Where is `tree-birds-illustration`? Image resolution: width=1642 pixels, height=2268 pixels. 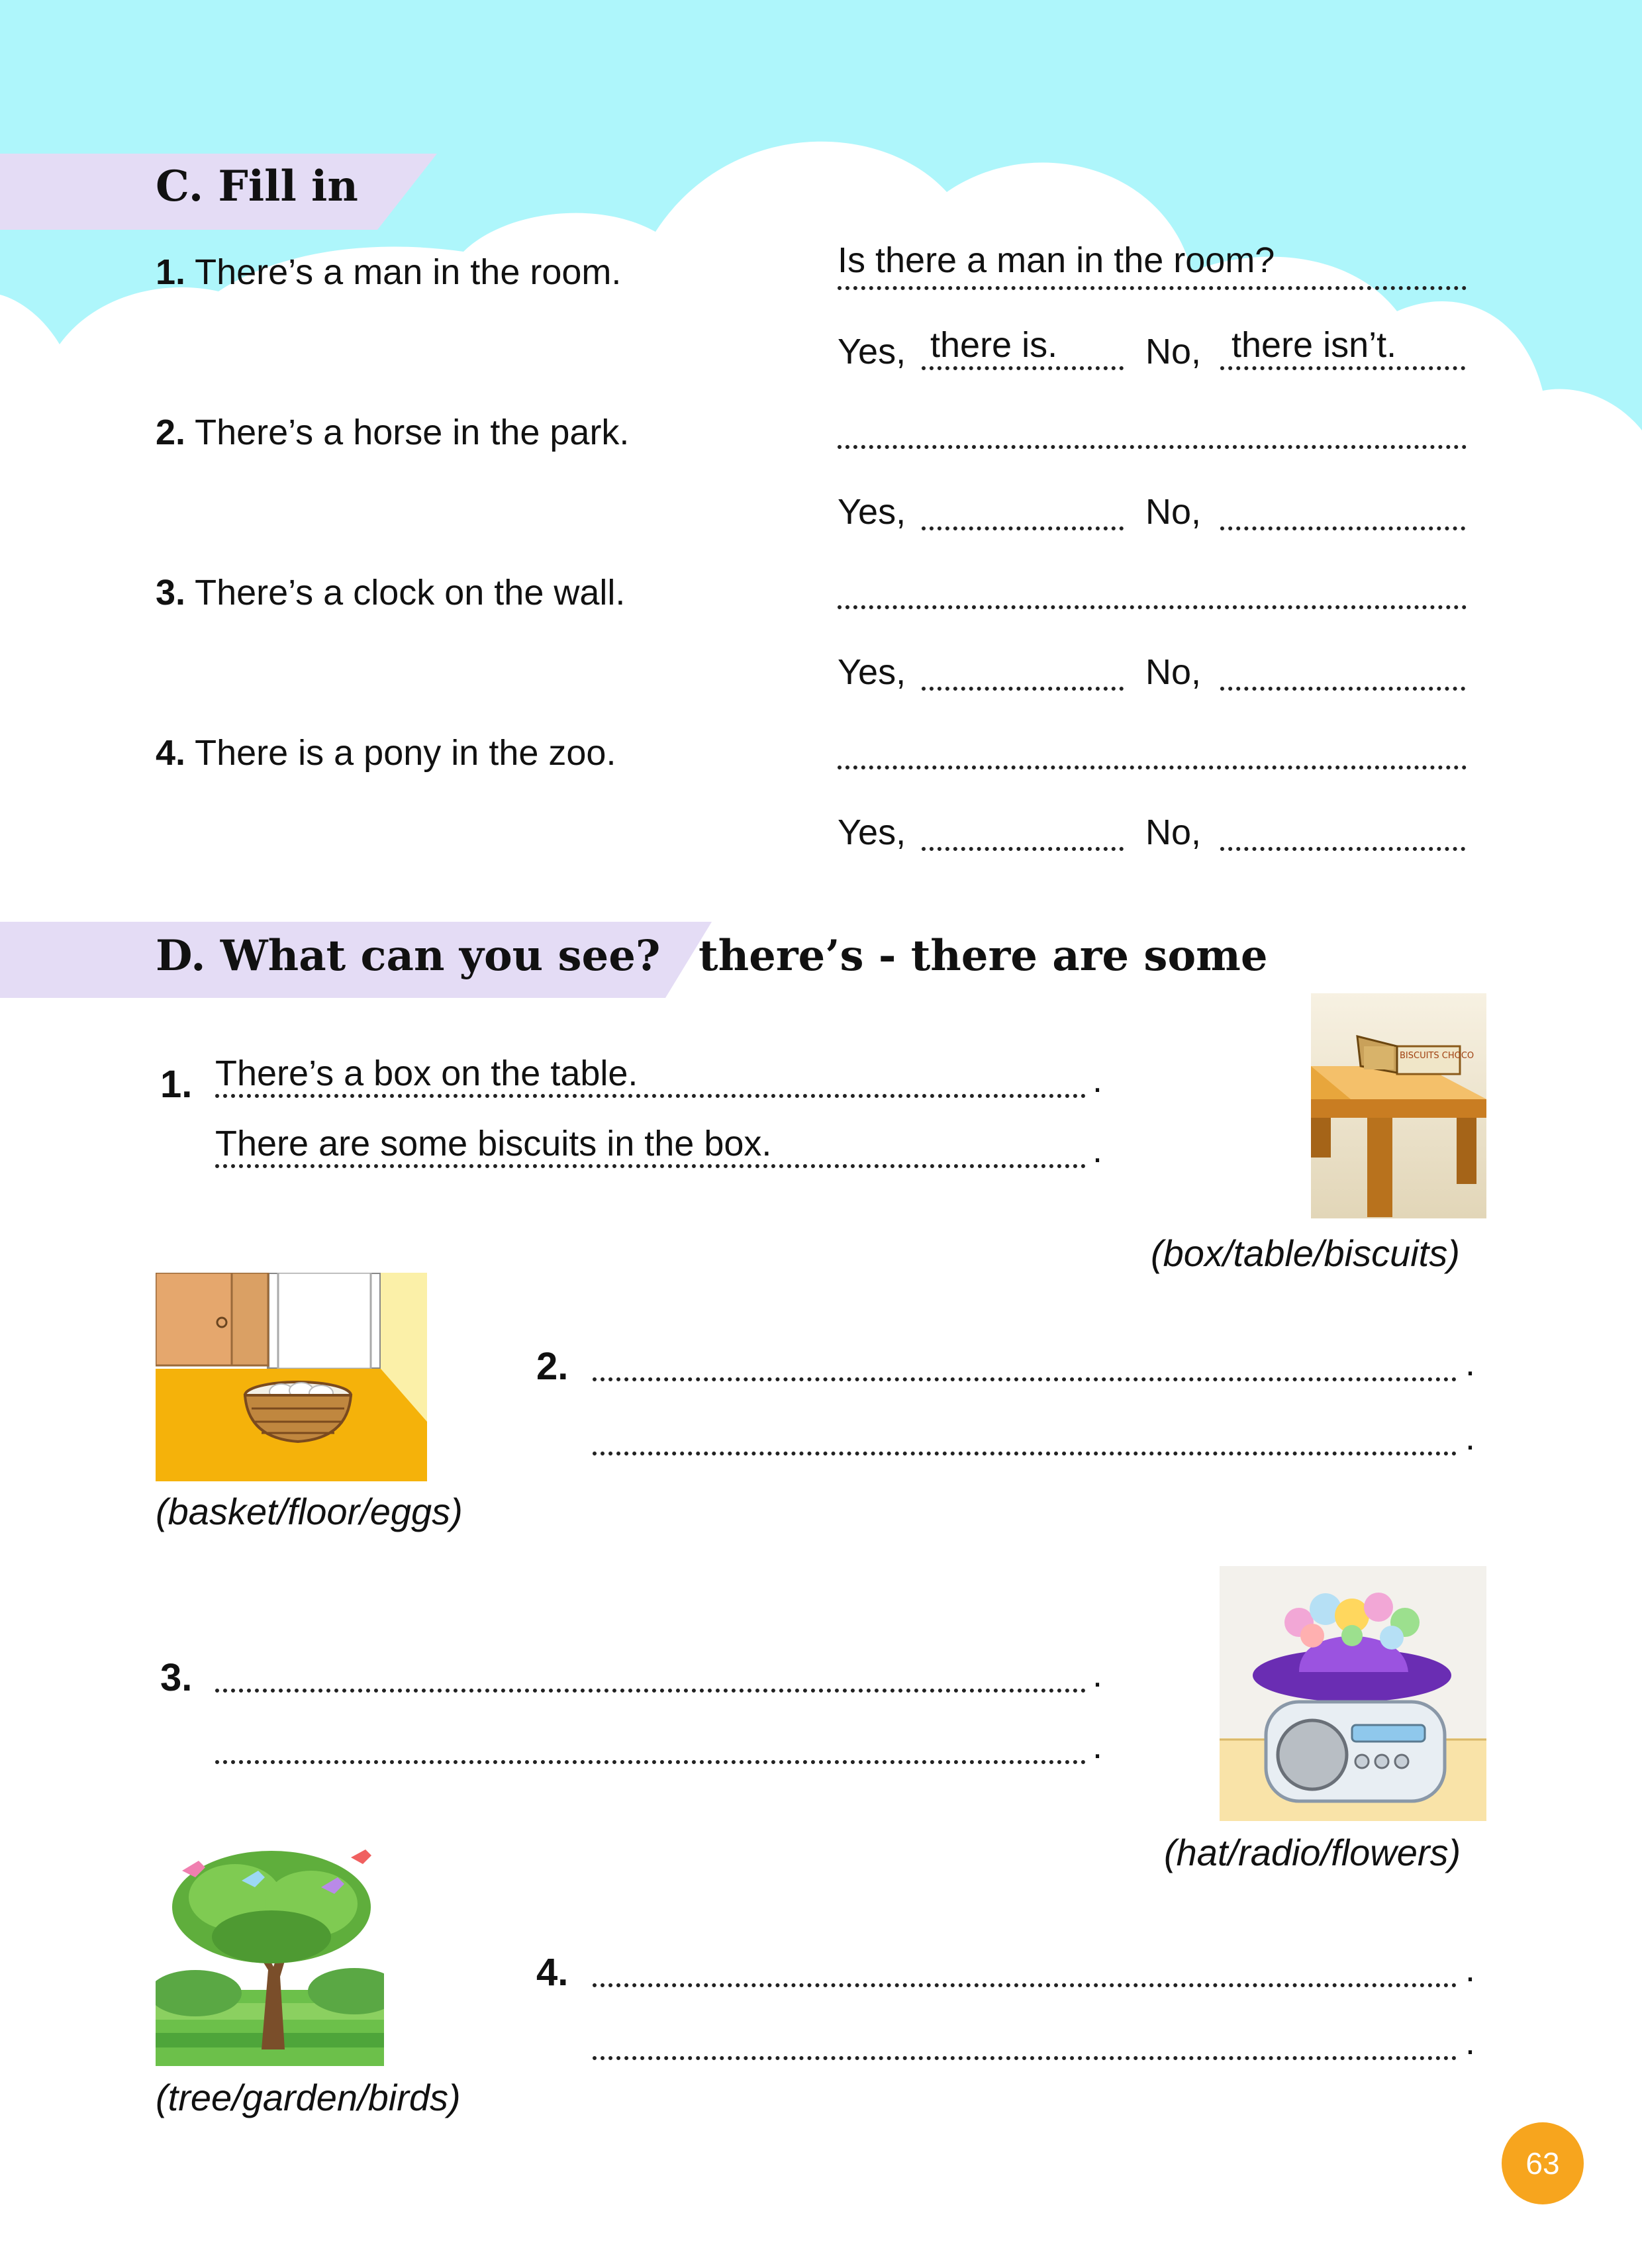
tree-birds-illustration is located at coordinates (270, 1955).